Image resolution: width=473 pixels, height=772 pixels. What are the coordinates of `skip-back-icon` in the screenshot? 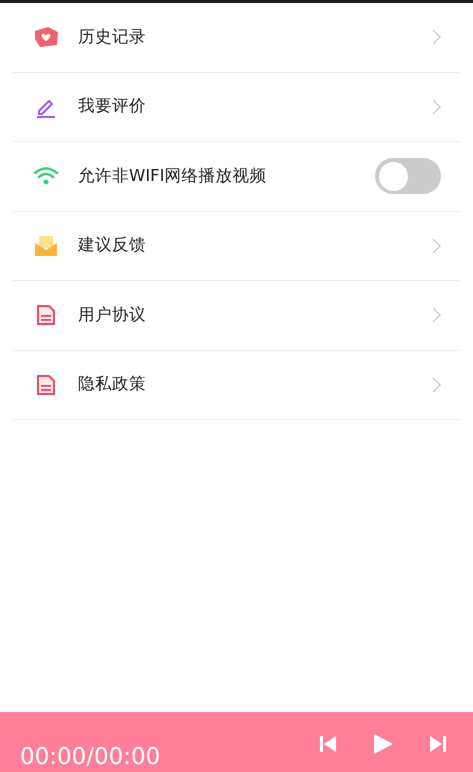 It's located at (328, 744).